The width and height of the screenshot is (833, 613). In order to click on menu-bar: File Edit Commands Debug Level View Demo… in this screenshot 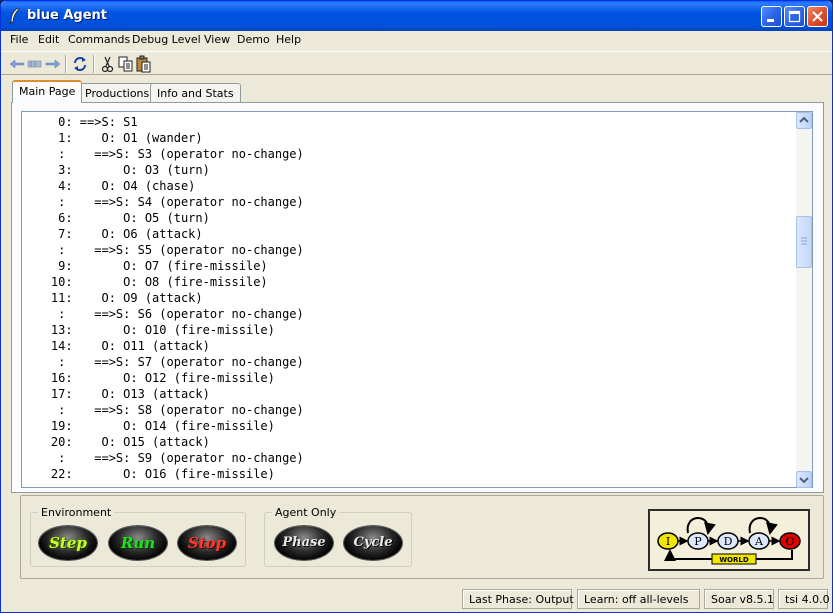, I will do `click(416, 40)`.